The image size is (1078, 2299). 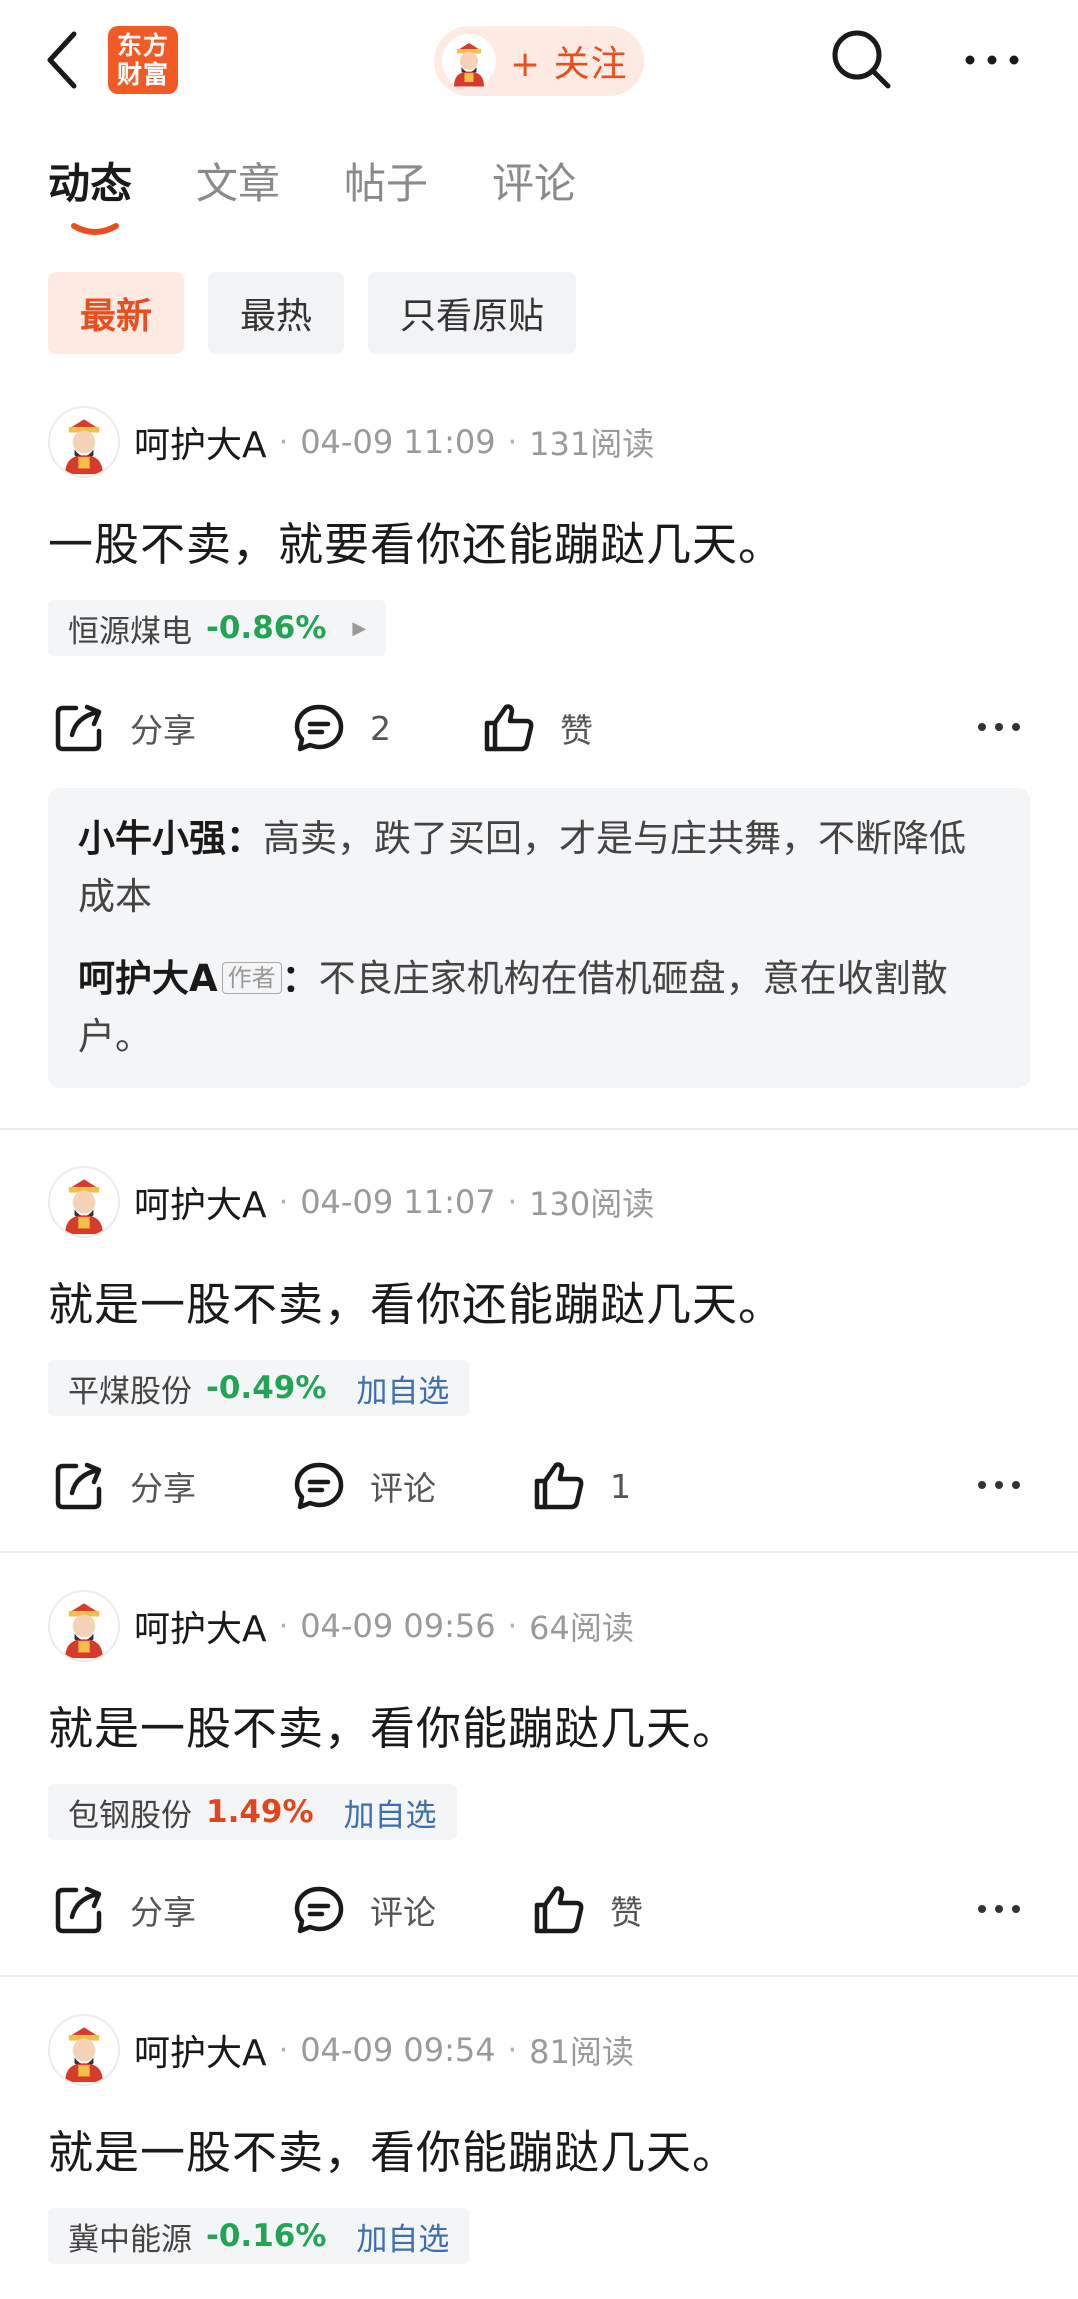 I want to click on post-header: 呵护大A · 04-09 11:09 · 131阅读, so click(x=351, y=442).